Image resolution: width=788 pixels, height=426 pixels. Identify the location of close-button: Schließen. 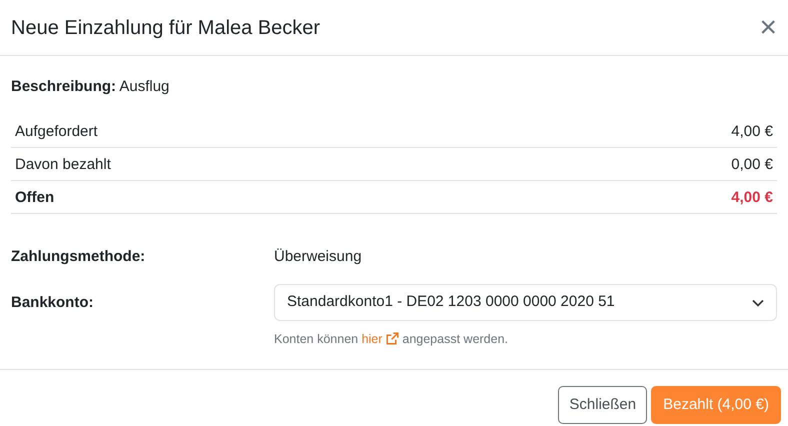
(603, 405).